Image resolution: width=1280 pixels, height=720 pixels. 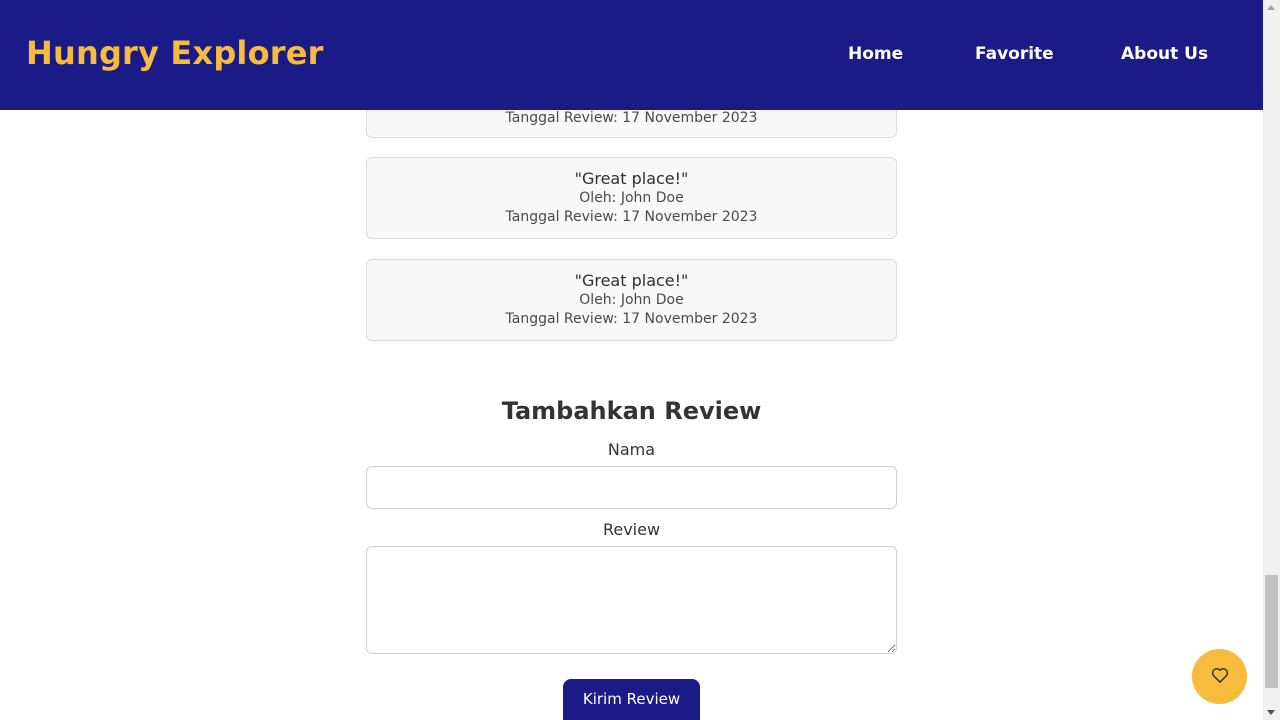 What do you see at coordinates (1271, 7) in the screenshot?
I see `scroll-up-arrow-icon` at bounding box center [1271, 7].